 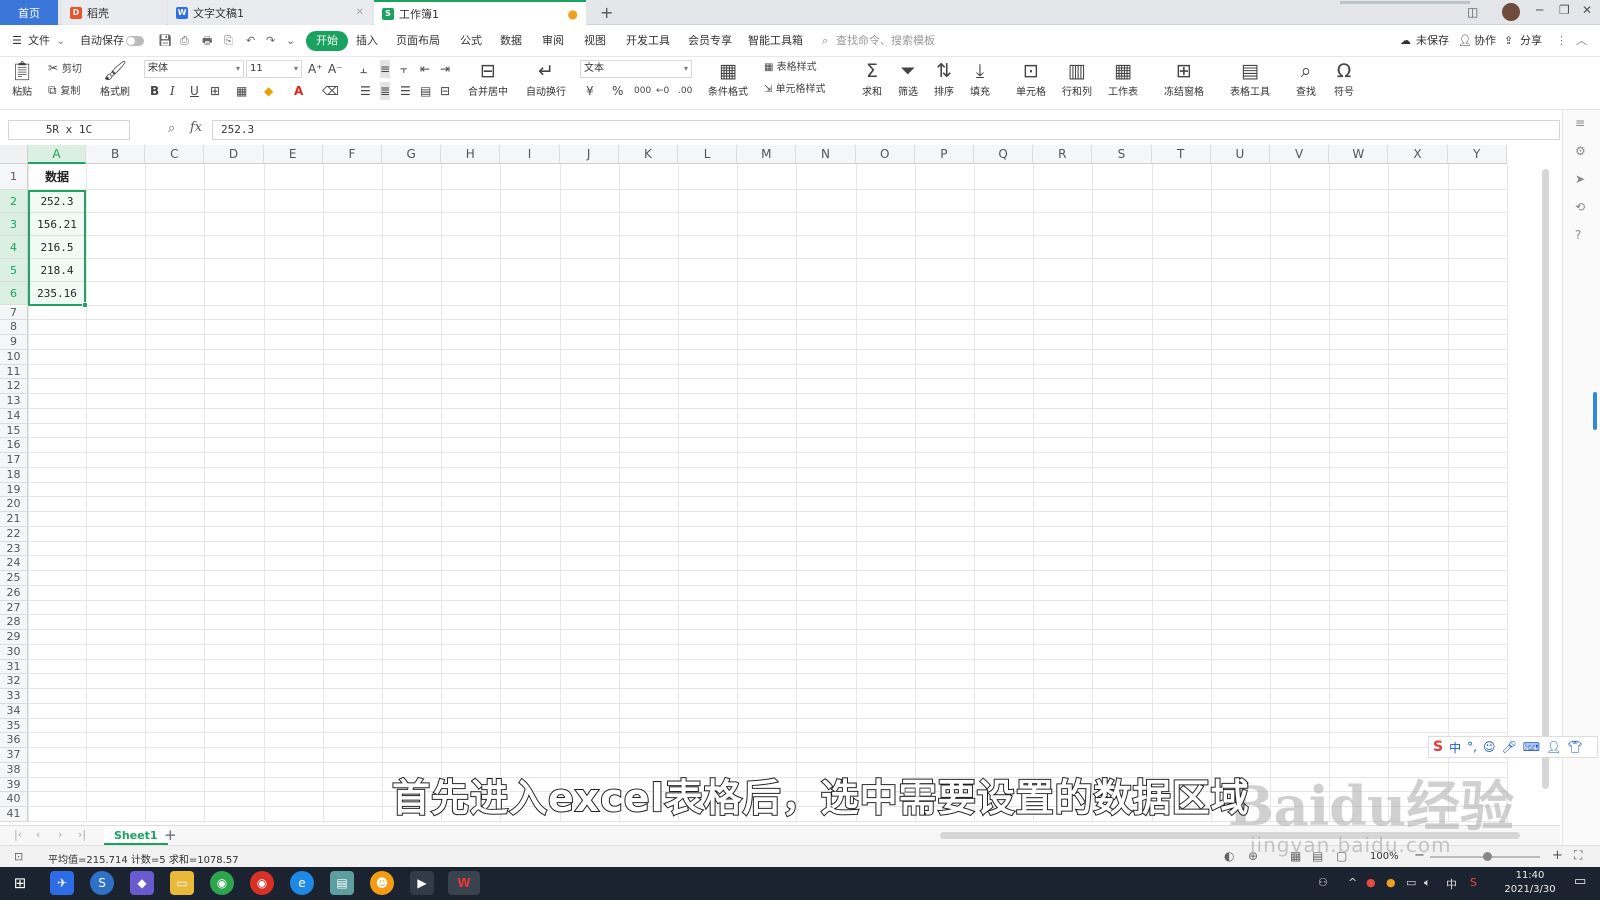 I want to click on row-header-23: 23, so click(x=14, y=549).